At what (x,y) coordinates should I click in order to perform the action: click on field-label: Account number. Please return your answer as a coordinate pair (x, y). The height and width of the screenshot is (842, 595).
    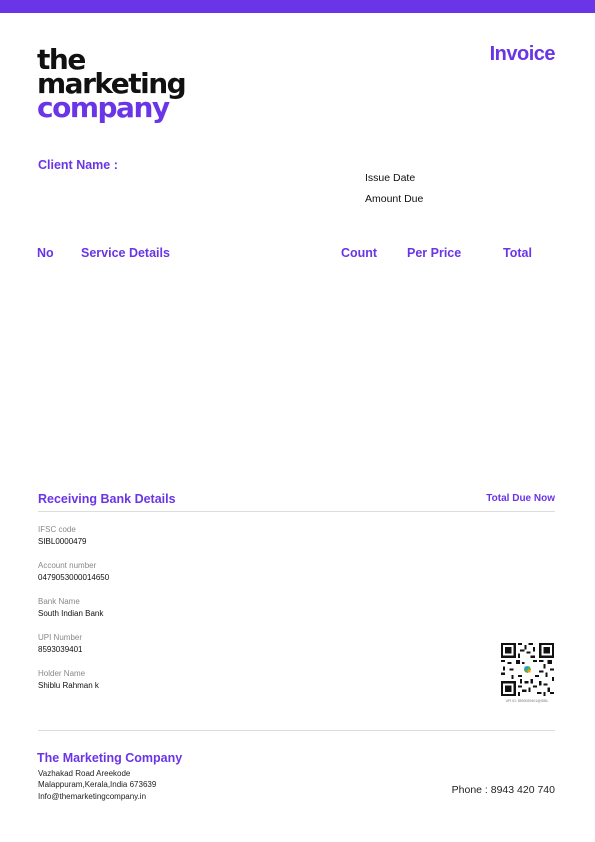
    Looking at the image, I should click on (67, 565).